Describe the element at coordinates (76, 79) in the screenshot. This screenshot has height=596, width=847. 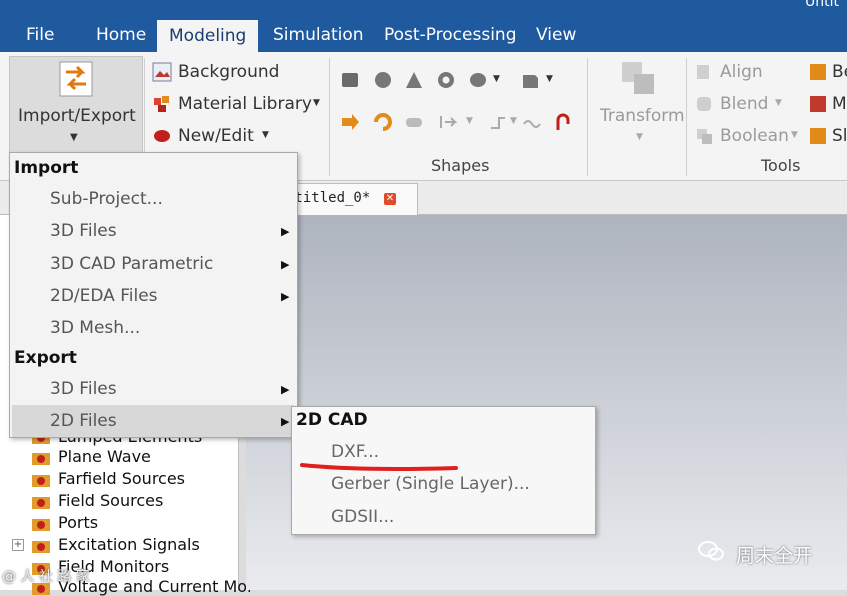
I see `import-export-icon` at that location.